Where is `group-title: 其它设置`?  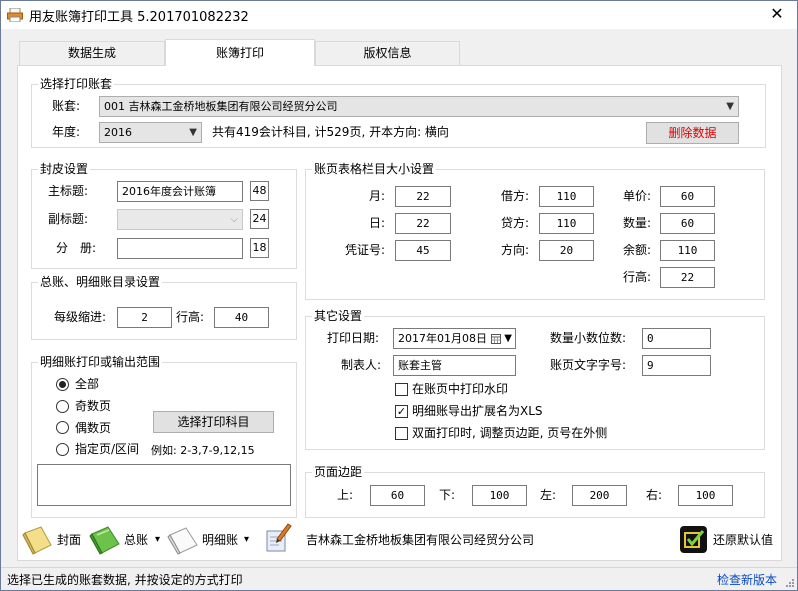 group-title: 其它设置 is located at coordinates (338, 316).